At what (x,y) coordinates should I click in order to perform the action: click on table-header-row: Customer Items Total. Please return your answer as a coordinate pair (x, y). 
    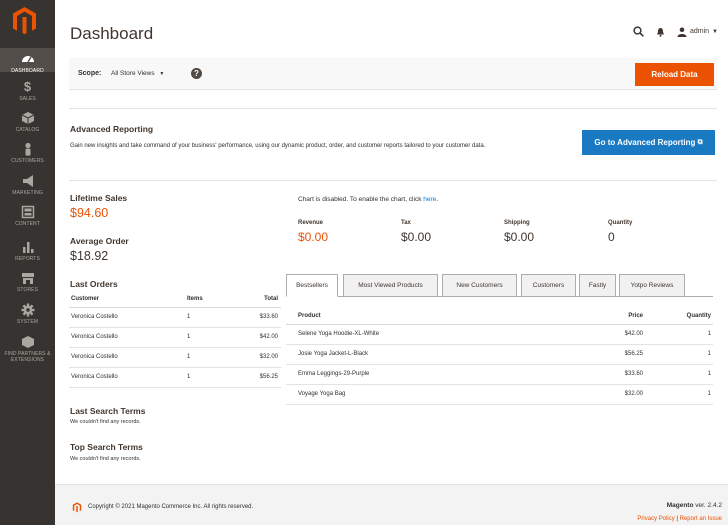
    Looking at the image, I should click on (175, 300).